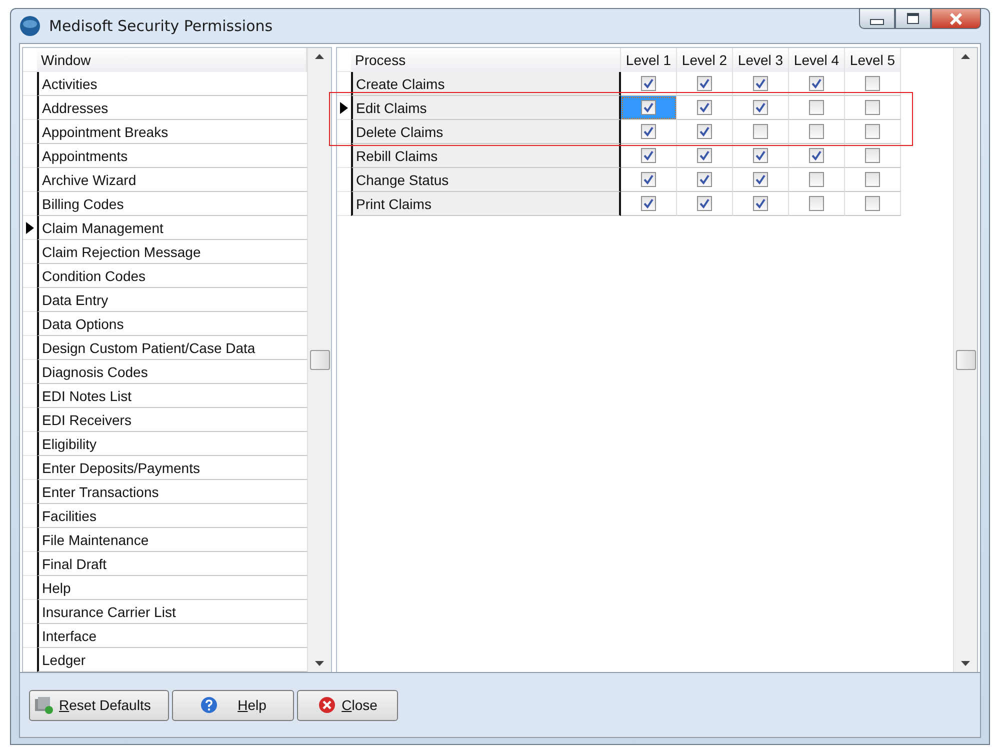 The width and height of the screenshot is (993, 747). What do you see at coordinates (486, 204) in the screenshot?
I see `table-cell: Print Claims` at bounding box center [486, 204].